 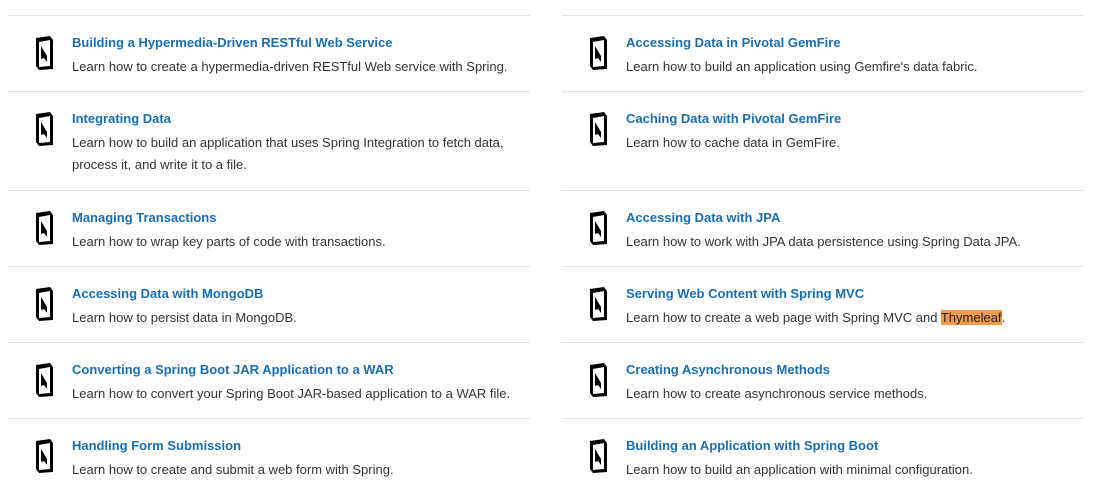 I want to click on guide-title-link: Accessing Data in Pivotal GemFire, so click(x=733, y=42).